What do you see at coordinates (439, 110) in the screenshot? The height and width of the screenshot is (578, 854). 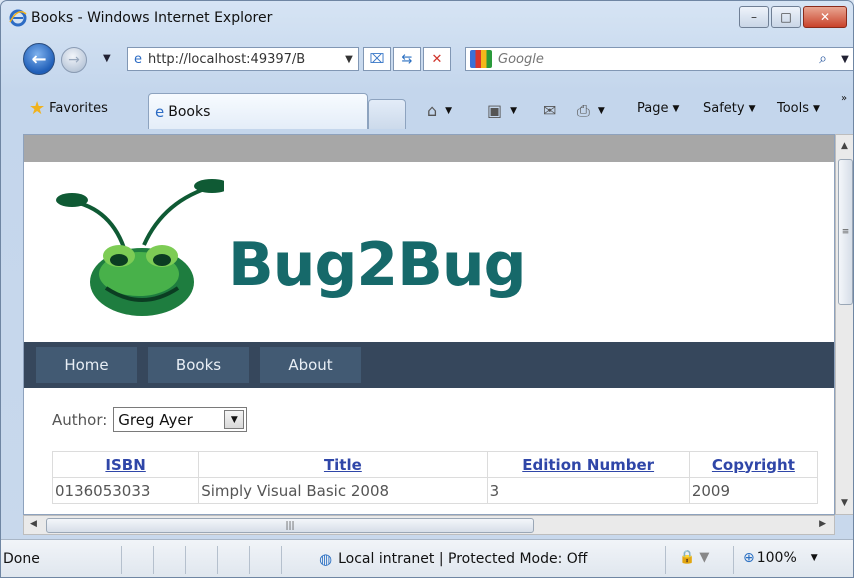 I see `home-button: ⌂ ▼` at bounding box center [439, 110].